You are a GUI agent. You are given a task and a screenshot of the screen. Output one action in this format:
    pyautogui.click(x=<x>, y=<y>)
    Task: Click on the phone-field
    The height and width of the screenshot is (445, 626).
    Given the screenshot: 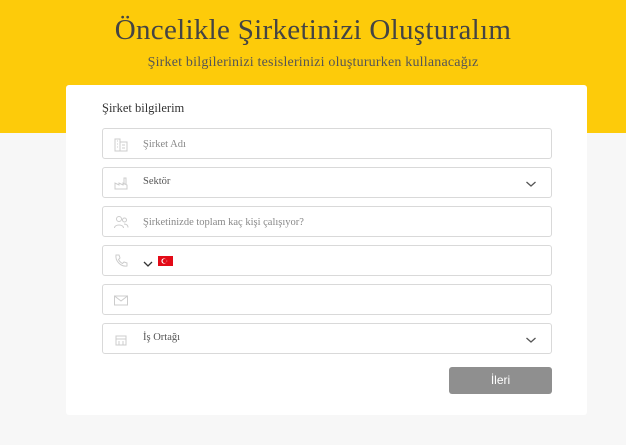 What is the action you would take?
    pyautogui.click(x=327, y=260)
    